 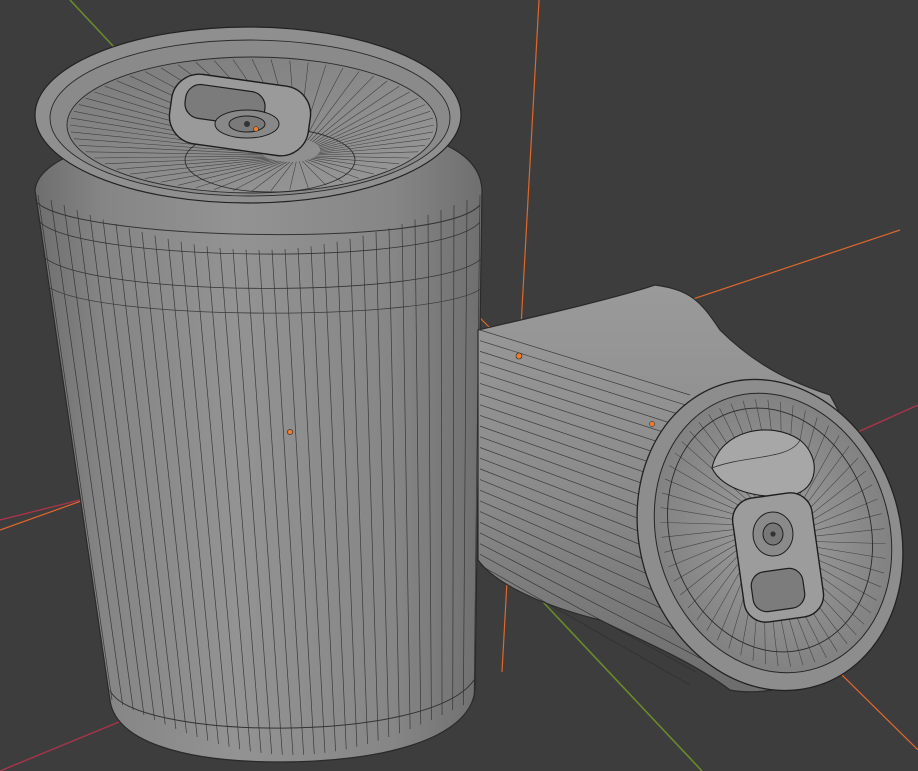 I want to click on pull-tab-crushed, so click(x=778, y=557).